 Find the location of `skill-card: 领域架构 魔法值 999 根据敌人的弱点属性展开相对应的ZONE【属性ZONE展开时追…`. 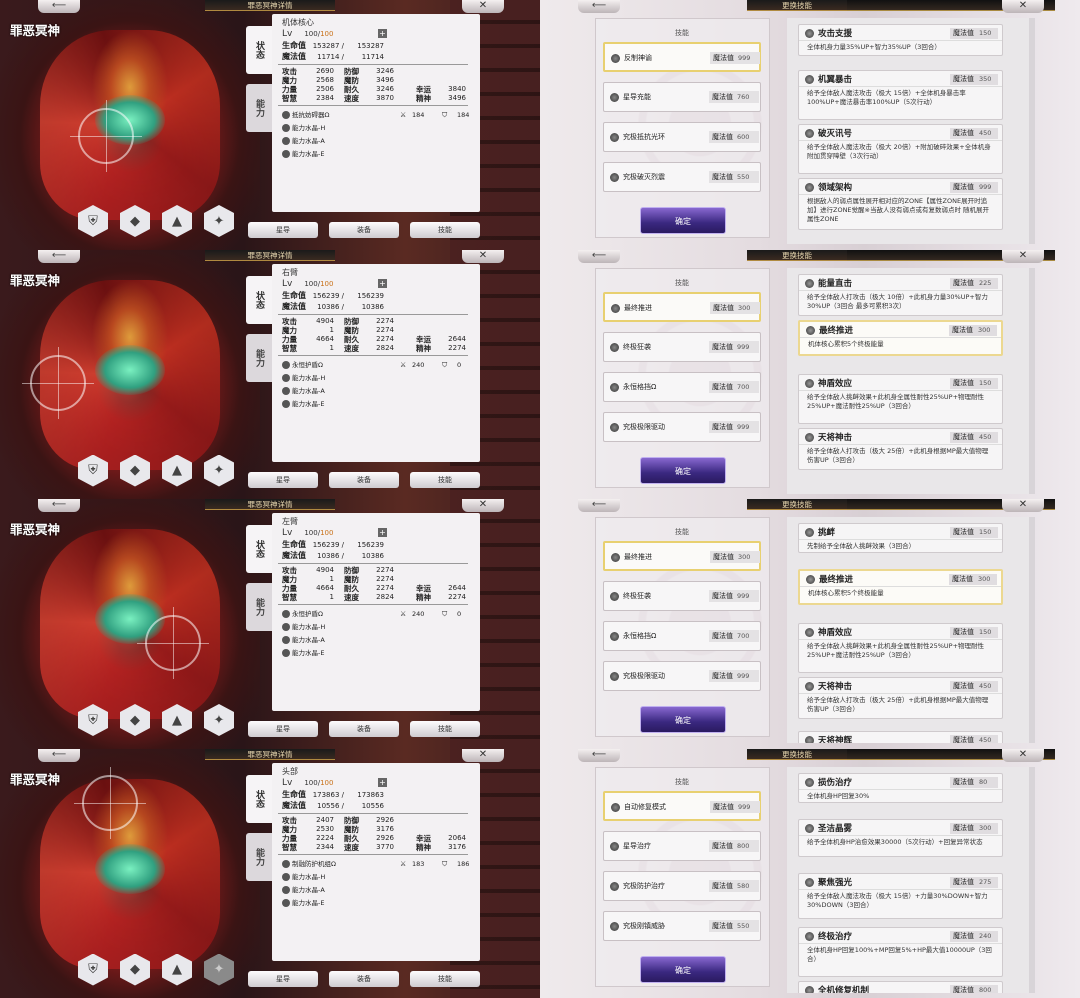

skill-card: 领域架构 魔法值 999 根据敌人的弱点属性展开相对应的ZONE【属性ZONE展开时追… is located at coordinates (900, 204).